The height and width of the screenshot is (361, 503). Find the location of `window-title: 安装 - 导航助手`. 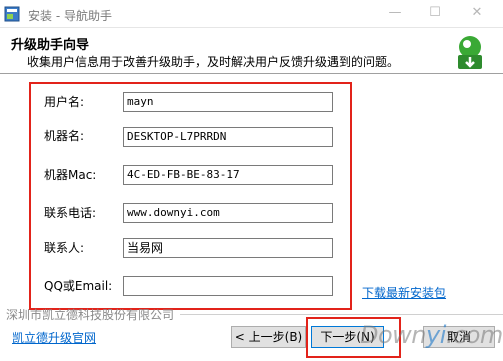

window-title: 安装 - 导航助手 is located at coordinates (70, 16).